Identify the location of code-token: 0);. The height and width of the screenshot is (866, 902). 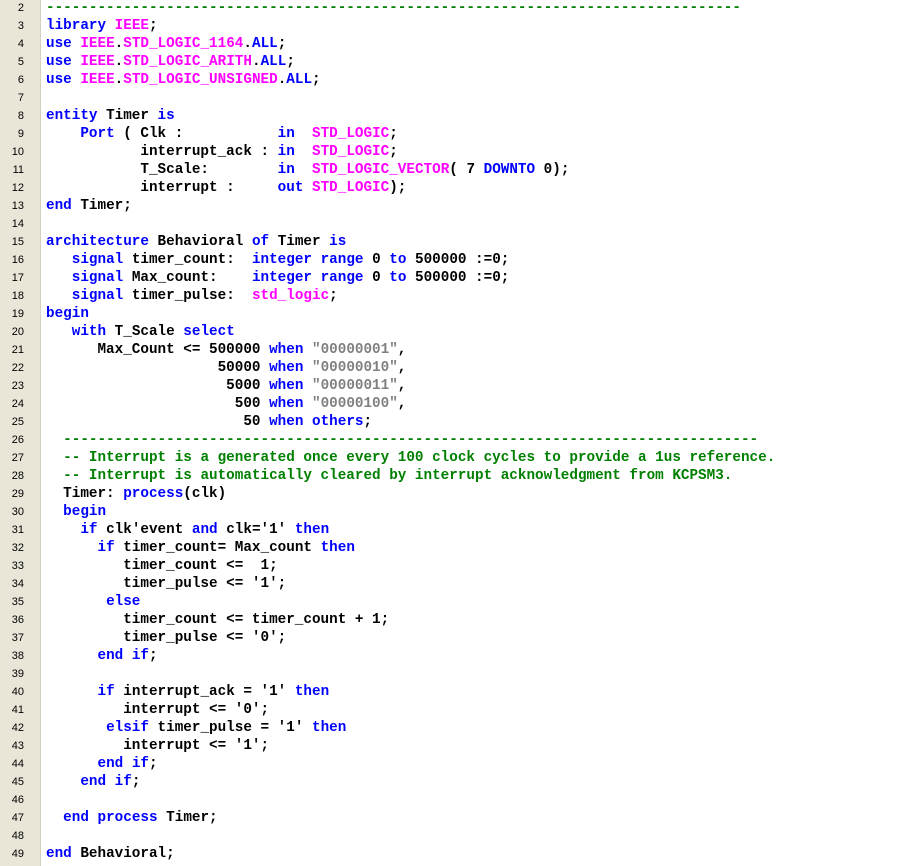
(552, 170).